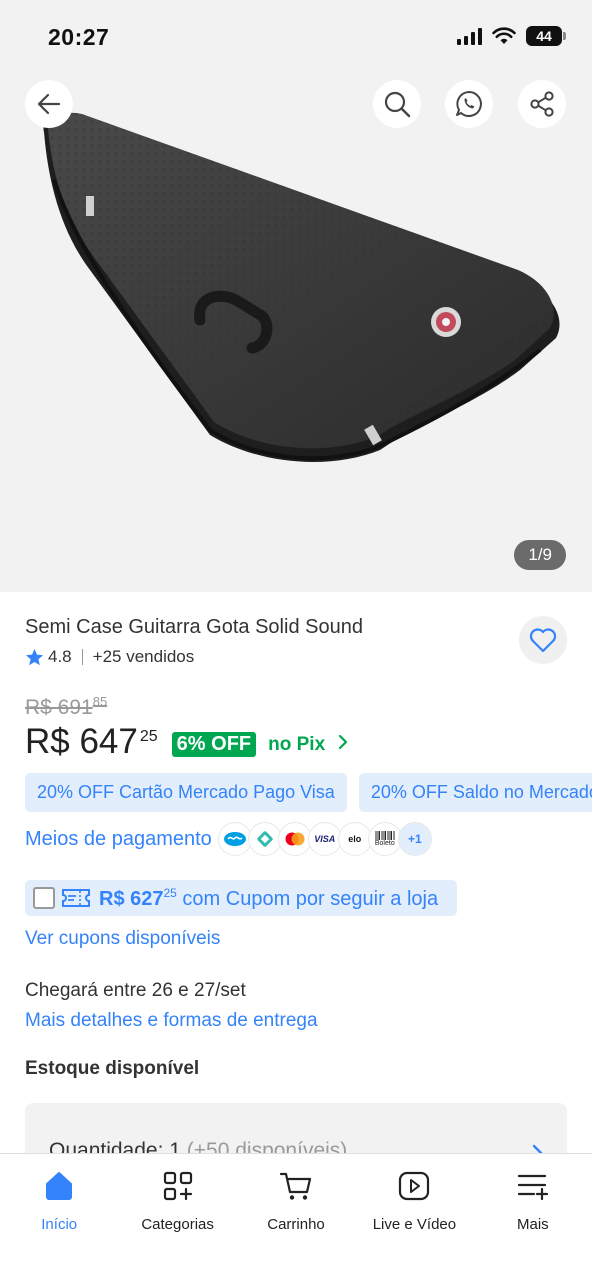 The height and width of the screenshot is (1280, 592). What do you see at coordinates (59, 1186) in the screenshot?
I see `home-icon` at bounding box center [59, 1186].